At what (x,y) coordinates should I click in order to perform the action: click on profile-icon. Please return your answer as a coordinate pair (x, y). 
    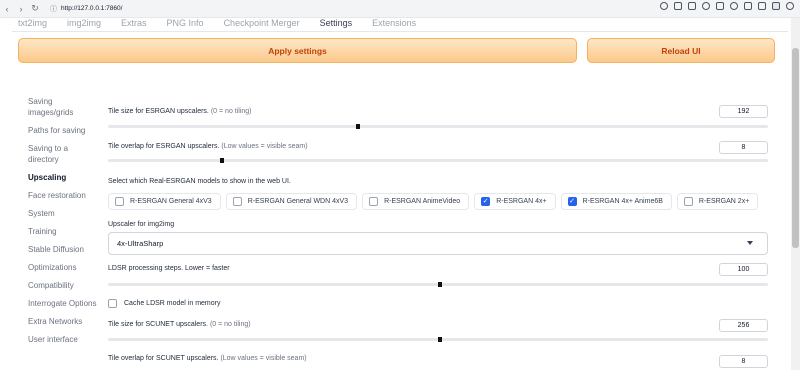
    Looking at the image, I should click on (776, 6).